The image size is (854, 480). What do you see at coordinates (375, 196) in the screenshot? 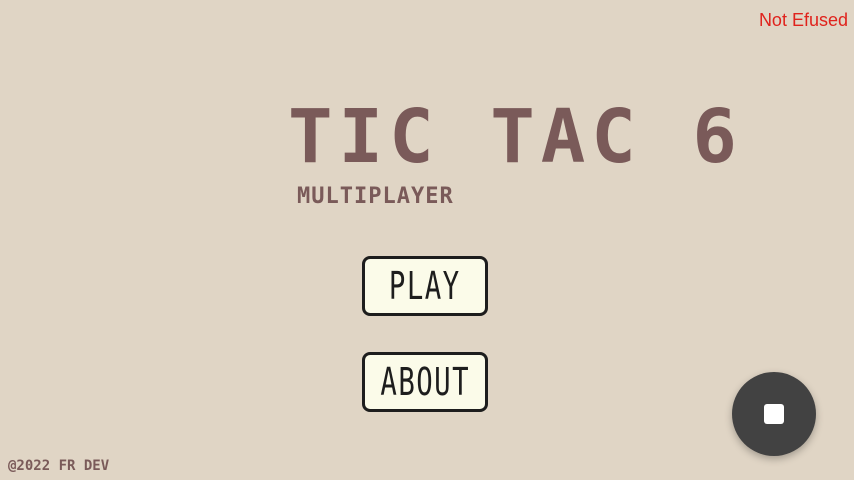
I see `game-subtitle: MULTIPLAYER` at bounding box center [375, 196].